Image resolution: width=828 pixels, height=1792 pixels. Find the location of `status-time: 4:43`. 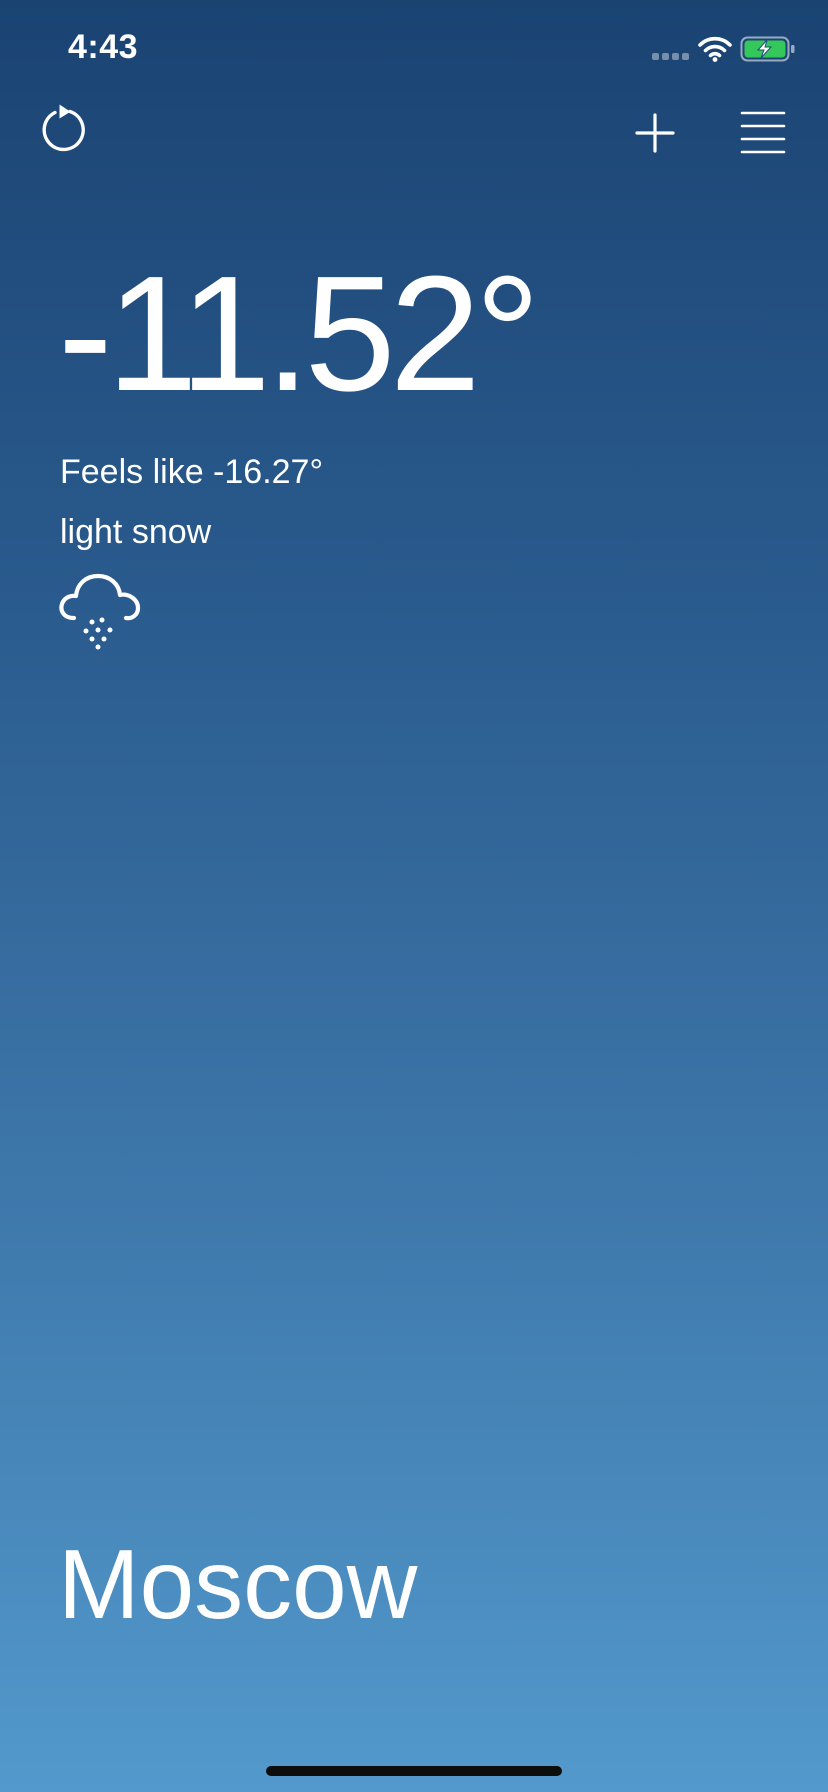

status-time: 4:43 is located at coordinates (103, 47).